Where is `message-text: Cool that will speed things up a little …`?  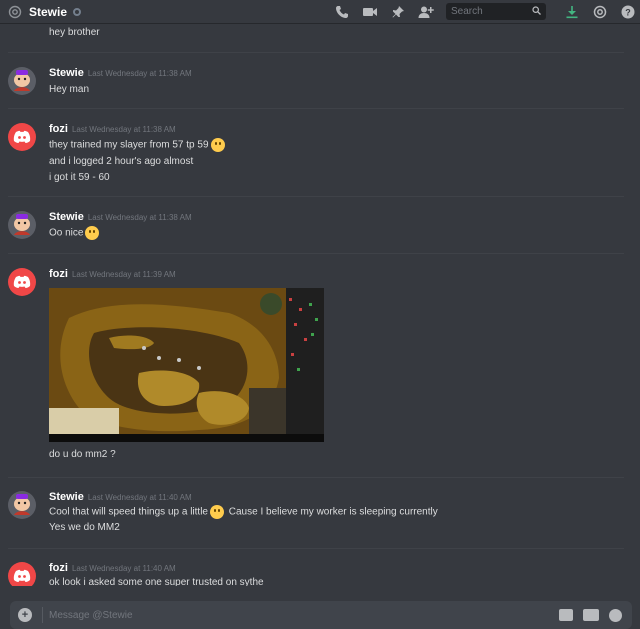 message-text: Cool that will speed things up a little … is located at coordinates (243, 512).